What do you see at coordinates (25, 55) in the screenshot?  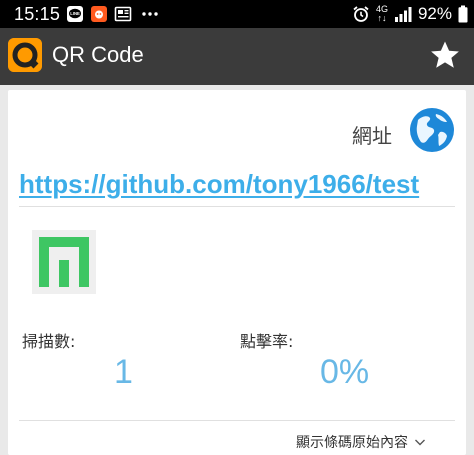 I see `app-logo-icon` at bounding box center [25, 55].